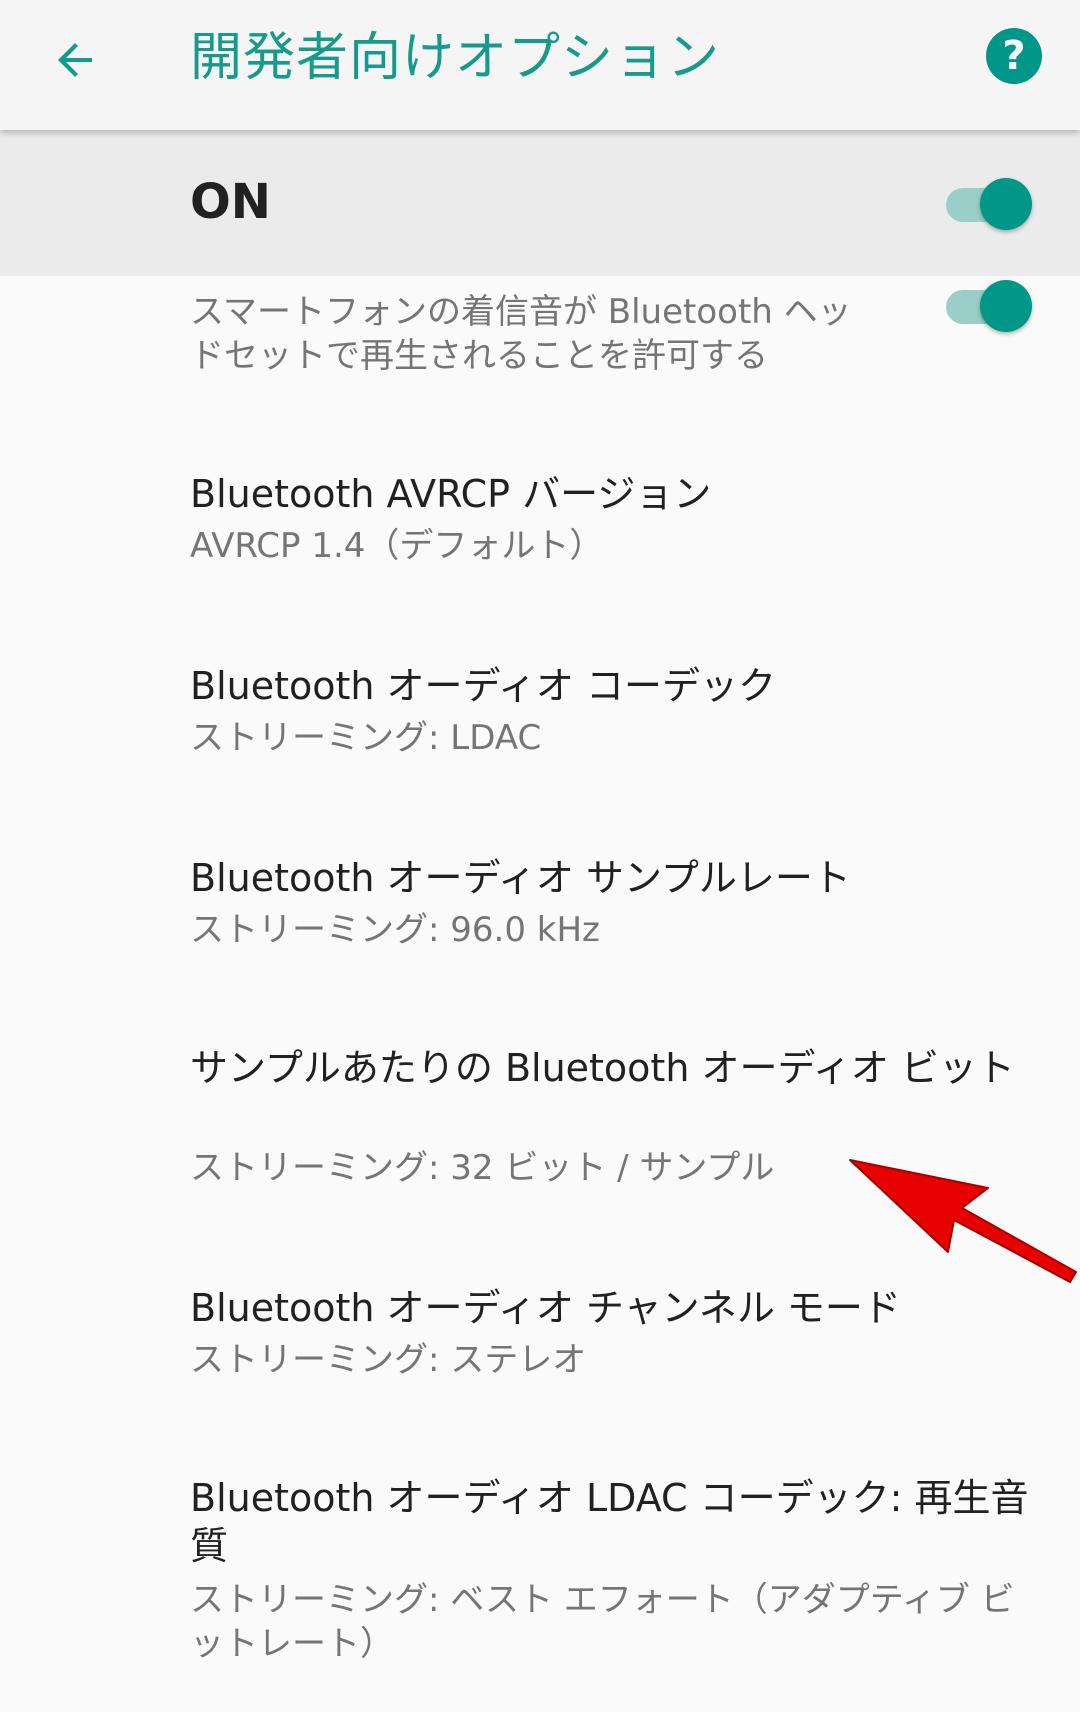  What do you see at coordinates (520, 878) in the screenshot?
I see `settings-item-title: Bluetooth オーディオ サンプルレート` at bounding box center [520, 878].